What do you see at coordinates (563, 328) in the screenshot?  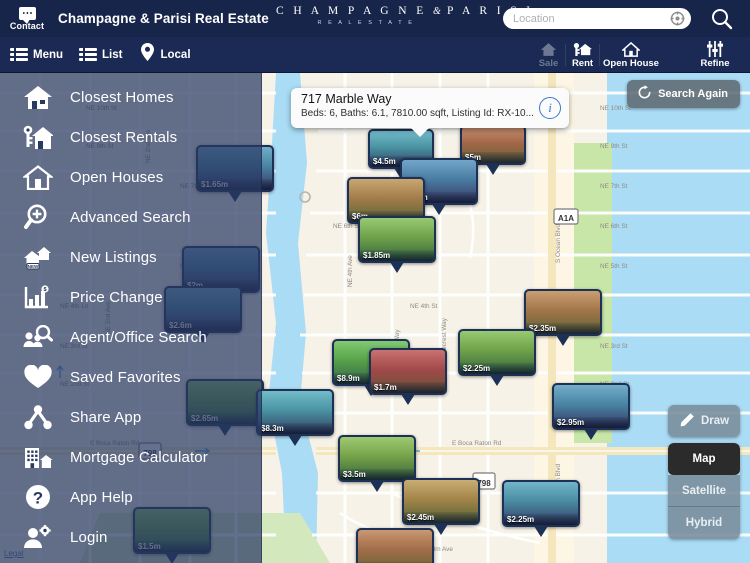 I see `listing-price: $2.35m` at bounding box center [563, 328].